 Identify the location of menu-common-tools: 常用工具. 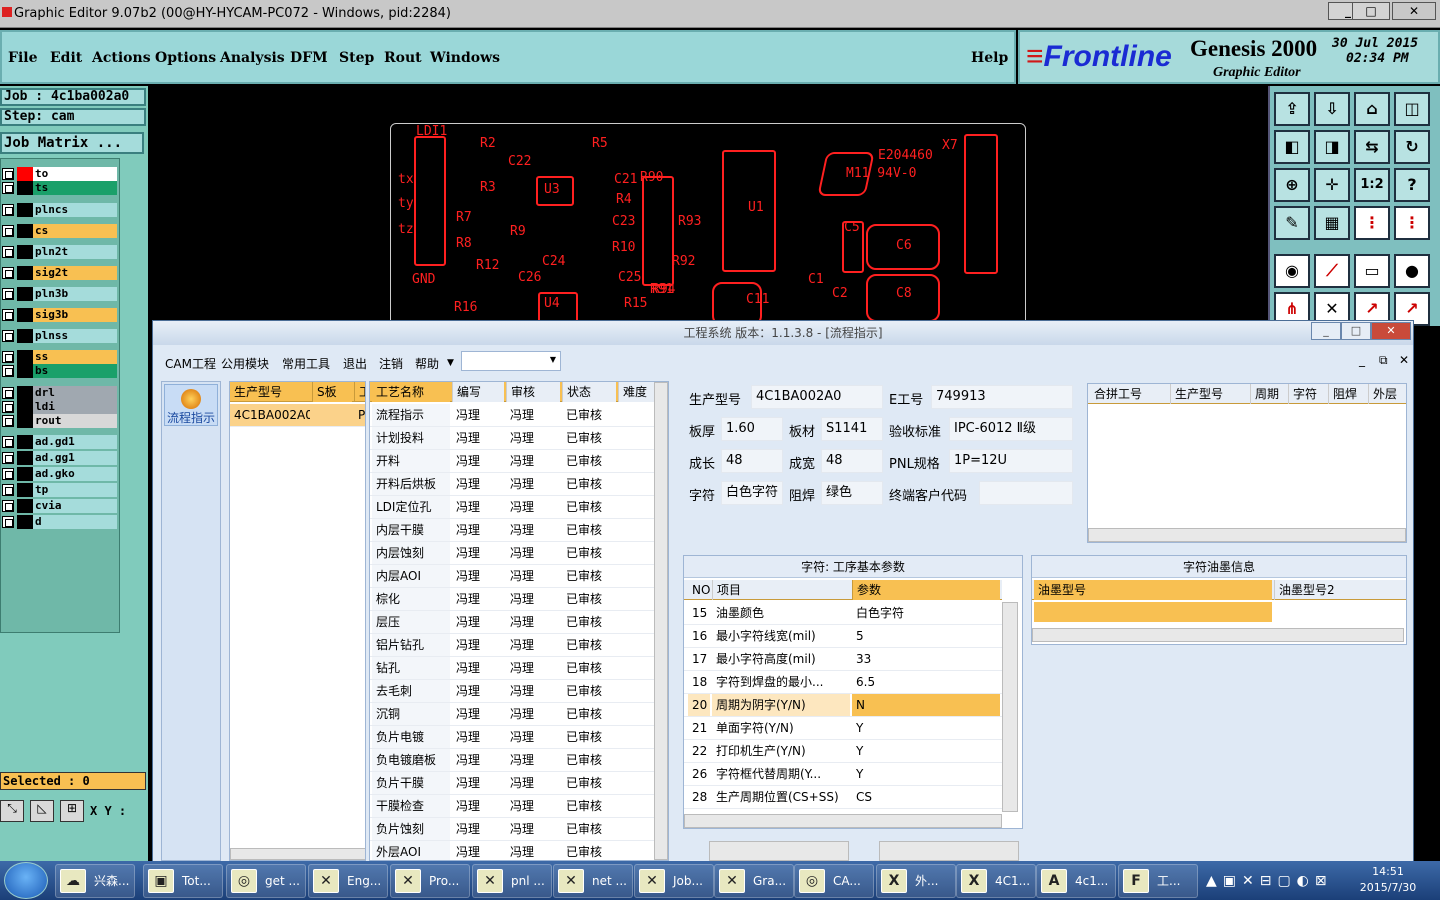
(306, 363).